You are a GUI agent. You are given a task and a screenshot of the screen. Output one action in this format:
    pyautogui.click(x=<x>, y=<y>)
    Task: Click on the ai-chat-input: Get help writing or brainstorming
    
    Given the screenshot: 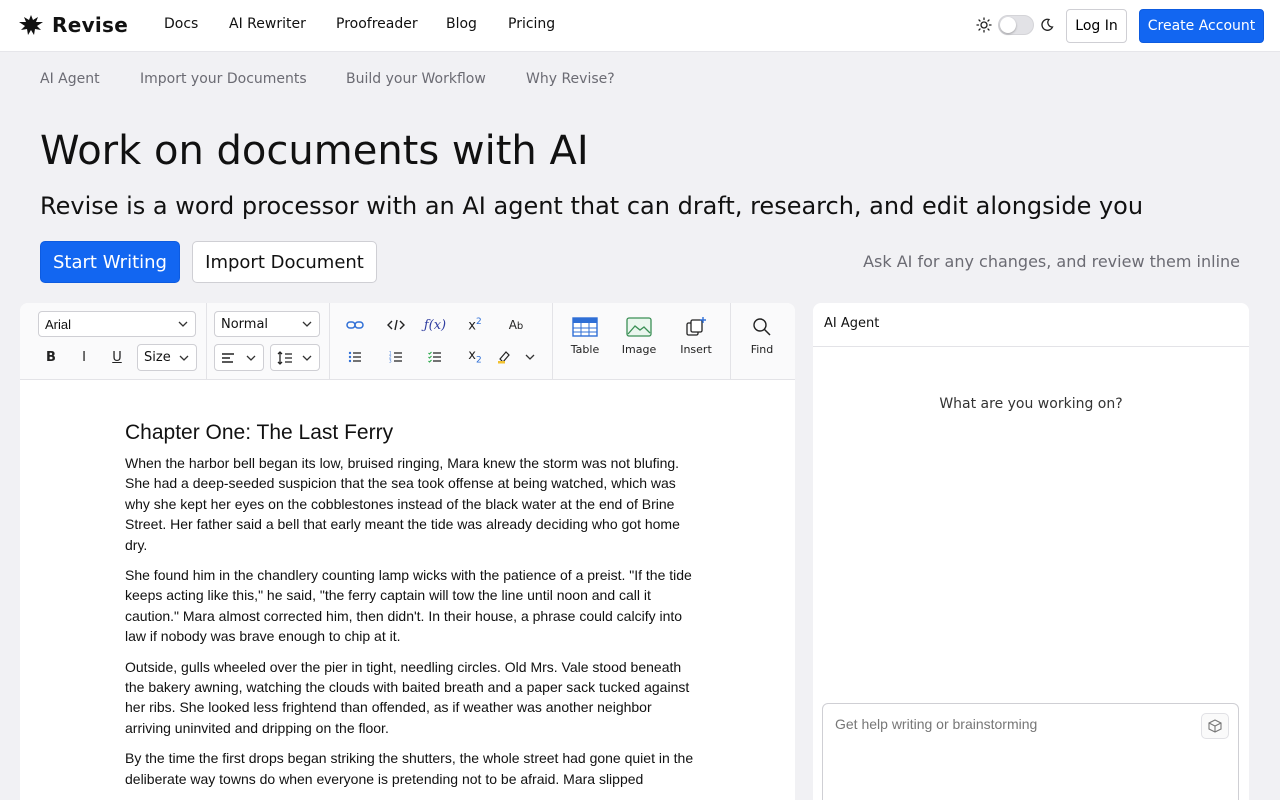 What is the action you would take?
    pyautogui.click(x=1030, y=751)
    